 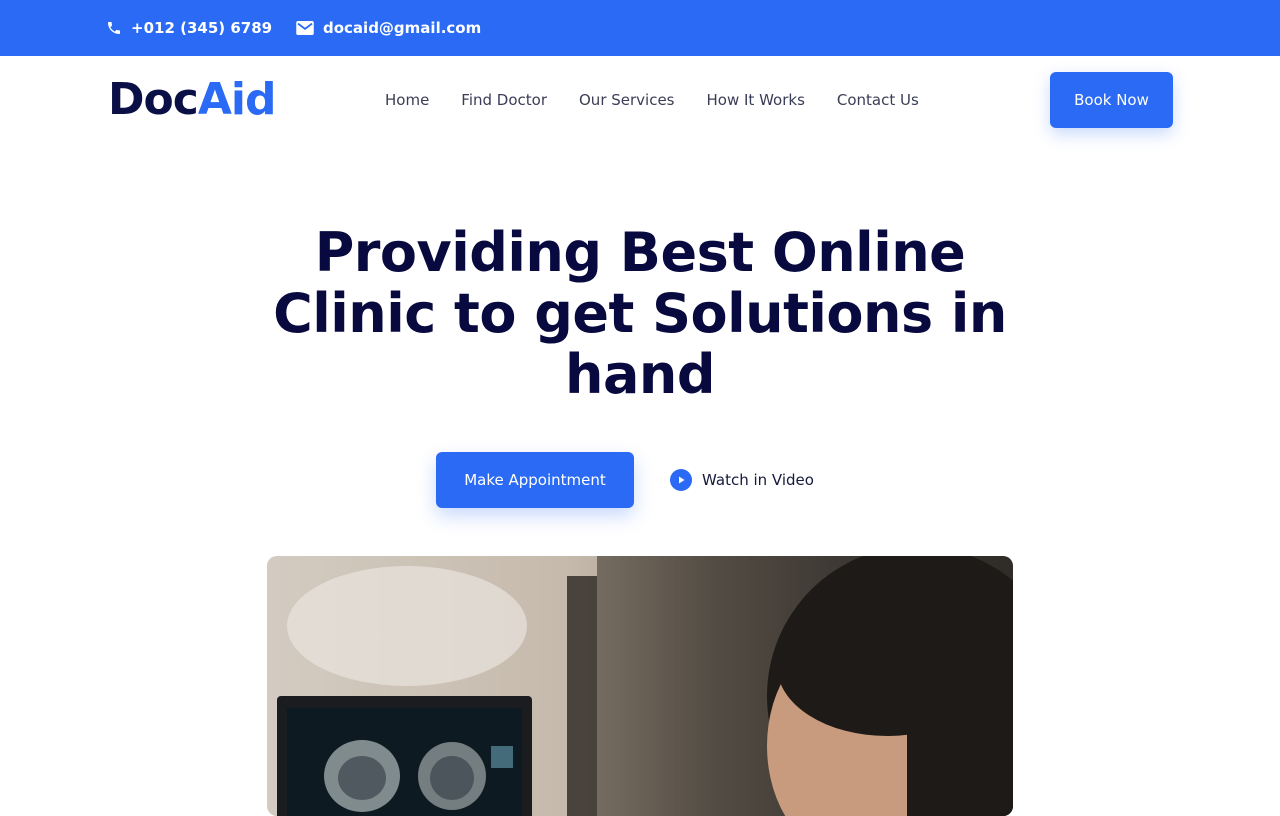 What do you see at coordinates (535, 480) in the screenshot?
I see `make-appointment-button: Make Appointment` at bounding box center [535, 480].